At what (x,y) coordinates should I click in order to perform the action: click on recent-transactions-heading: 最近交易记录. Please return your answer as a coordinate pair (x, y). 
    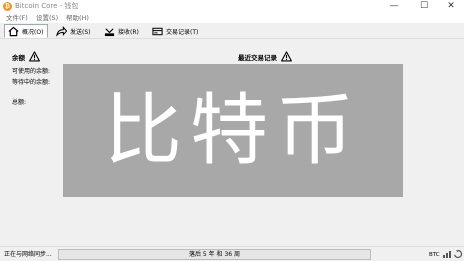
    Looking at the image, I should click on (265, 56).